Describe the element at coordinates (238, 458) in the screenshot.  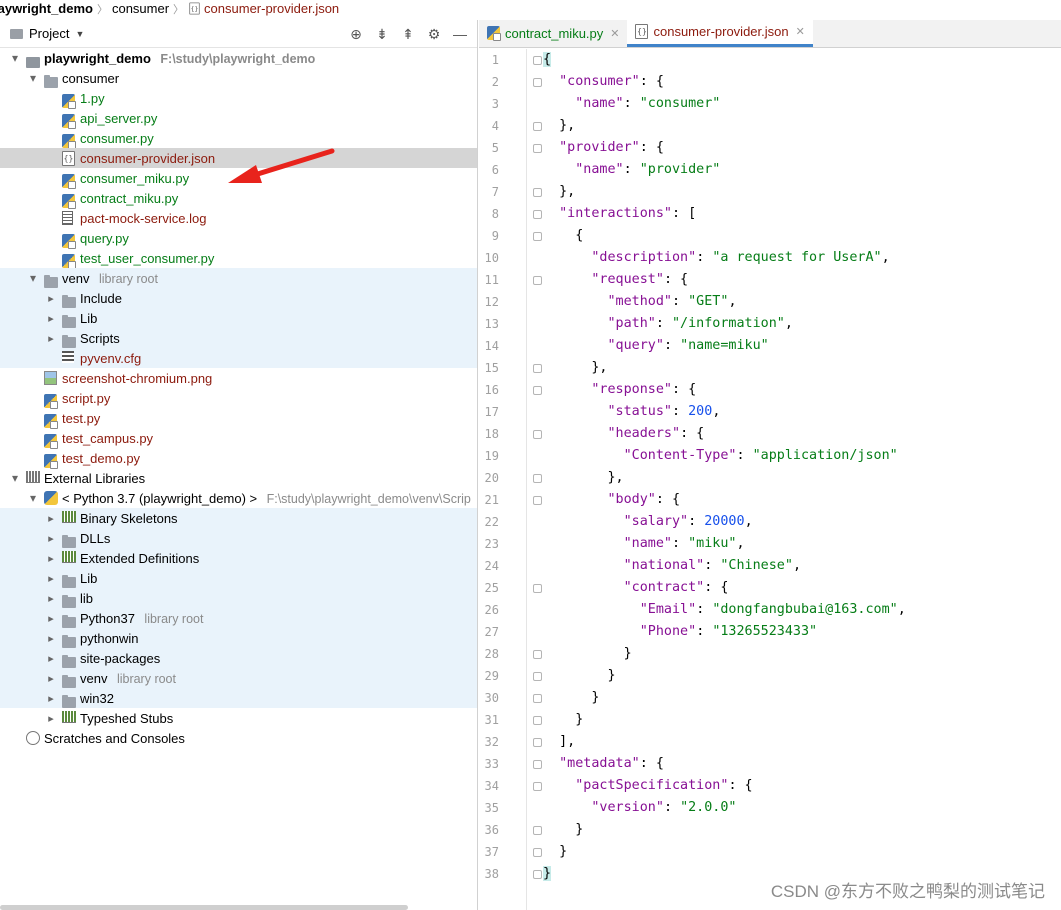
I see `tree-item: test_demo.py` at that location.